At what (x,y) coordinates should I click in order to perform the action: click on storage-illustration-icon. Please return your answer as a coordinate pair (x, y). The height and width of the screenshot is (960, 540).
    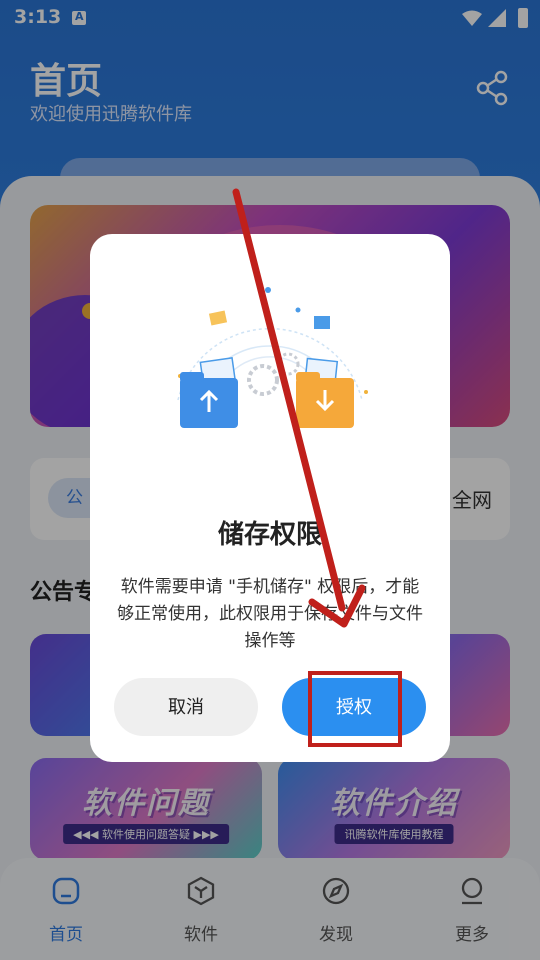
    Looking at the image, I should click on (272, 357).